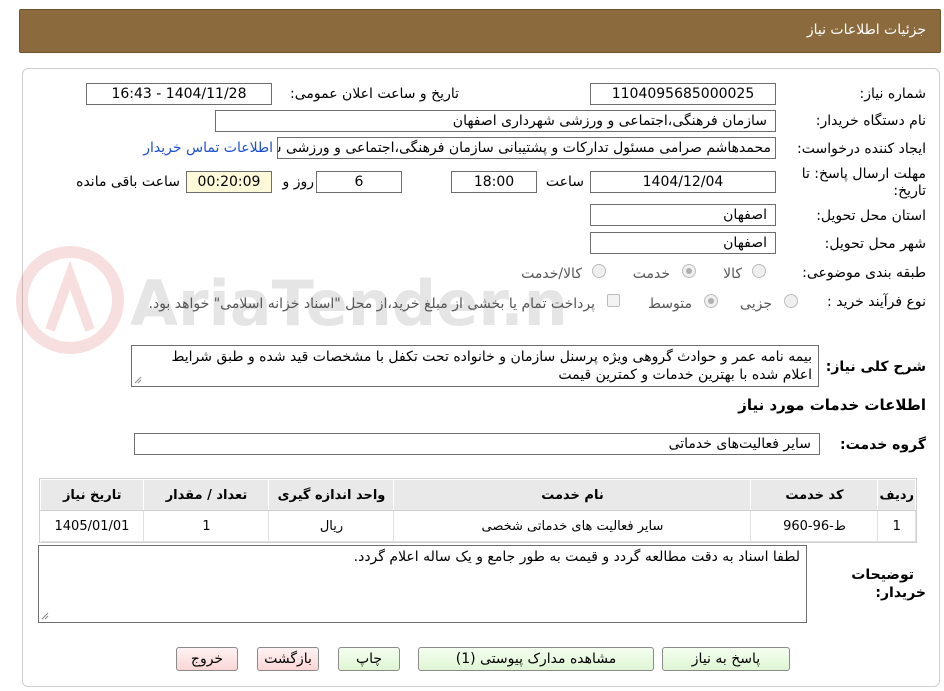 This screenshot has height=691, width=944. Describe the element at coordinates (651, 274) in the screenshot. I see `category-option-service: خدمت` at that location.